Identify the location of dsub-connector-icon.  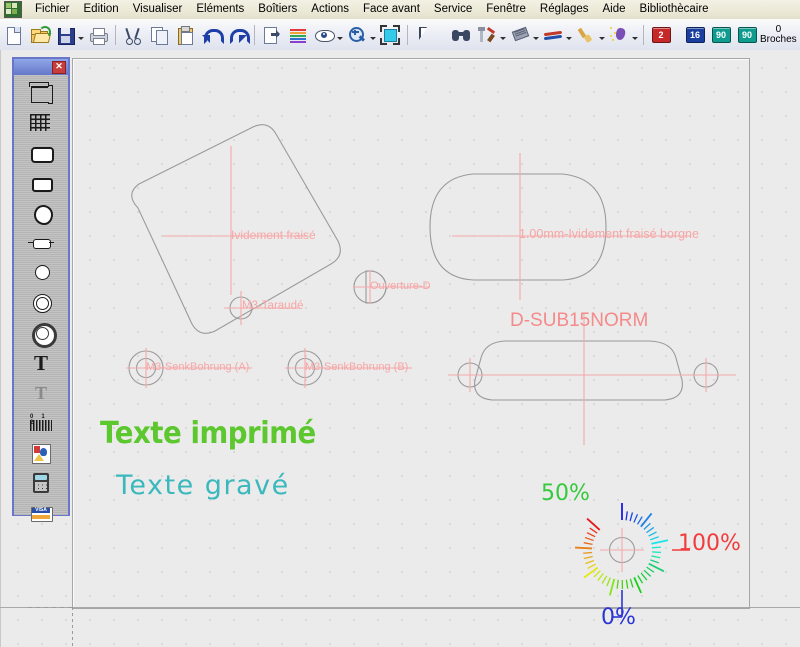
(41, 243).